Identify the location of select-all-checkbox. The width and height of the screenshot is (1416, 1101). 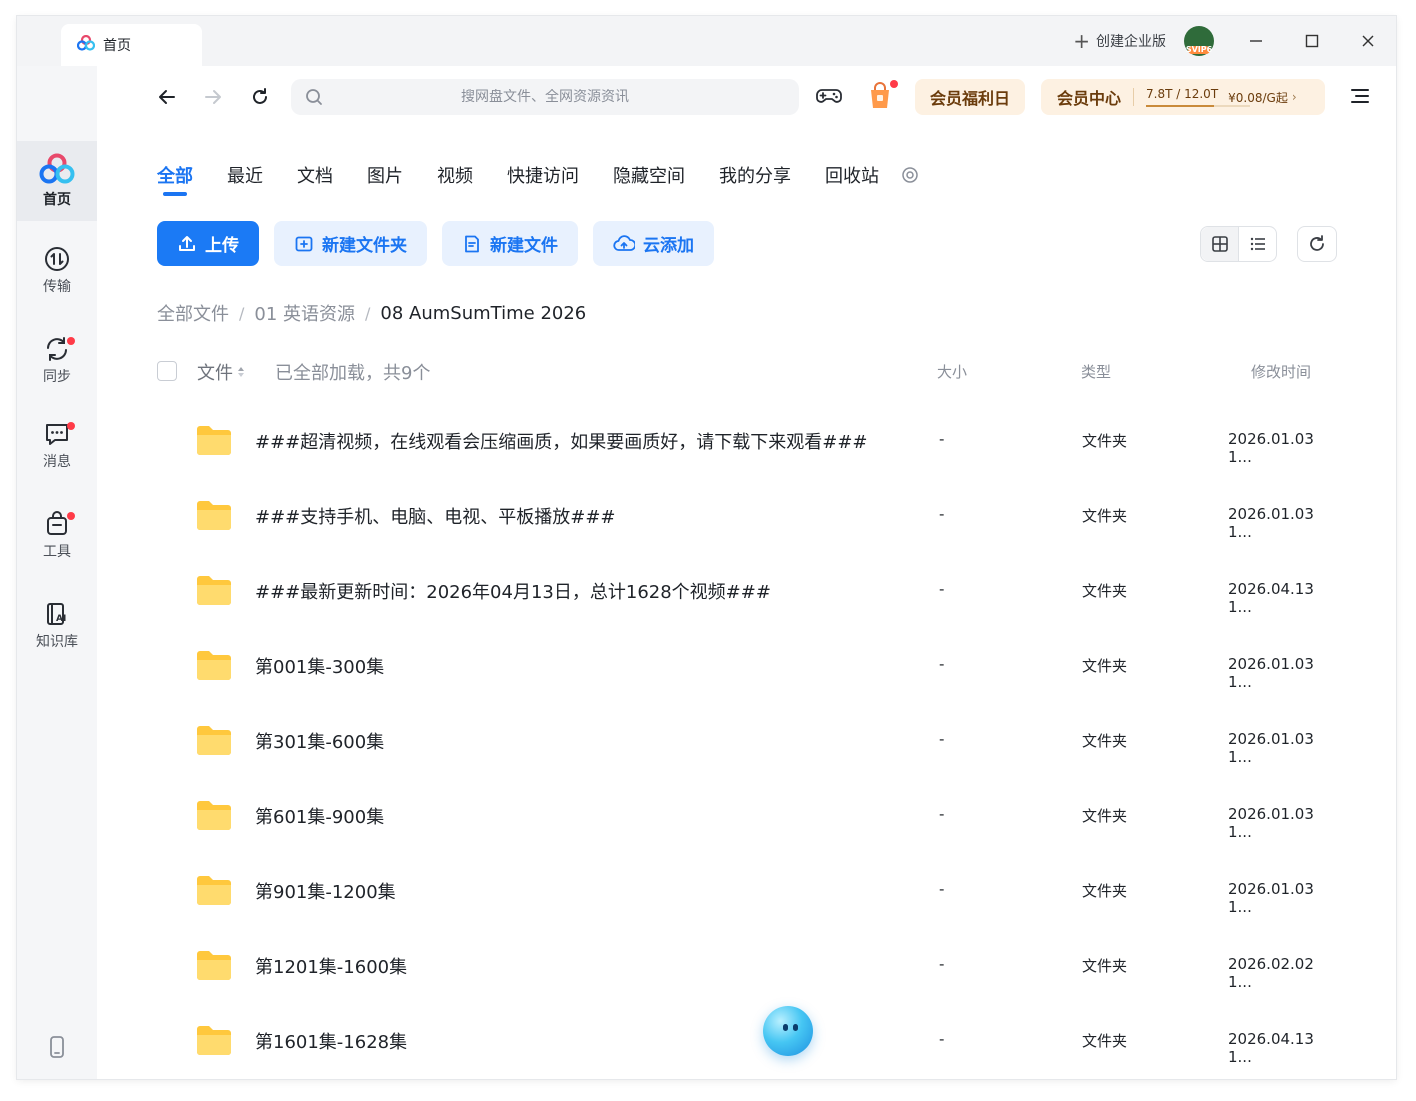
(167, 371).